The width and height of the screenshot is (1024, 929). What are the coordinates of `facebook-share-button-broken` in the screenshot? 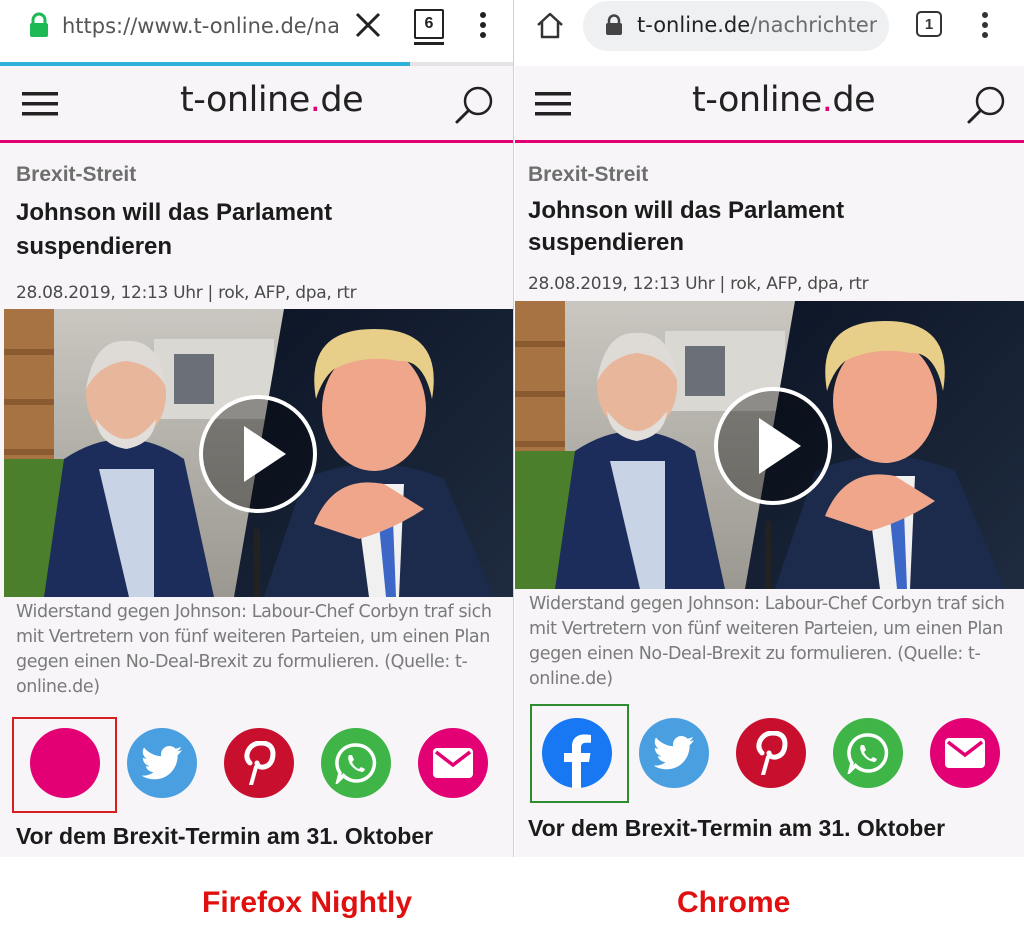 It's located at (65, 763).